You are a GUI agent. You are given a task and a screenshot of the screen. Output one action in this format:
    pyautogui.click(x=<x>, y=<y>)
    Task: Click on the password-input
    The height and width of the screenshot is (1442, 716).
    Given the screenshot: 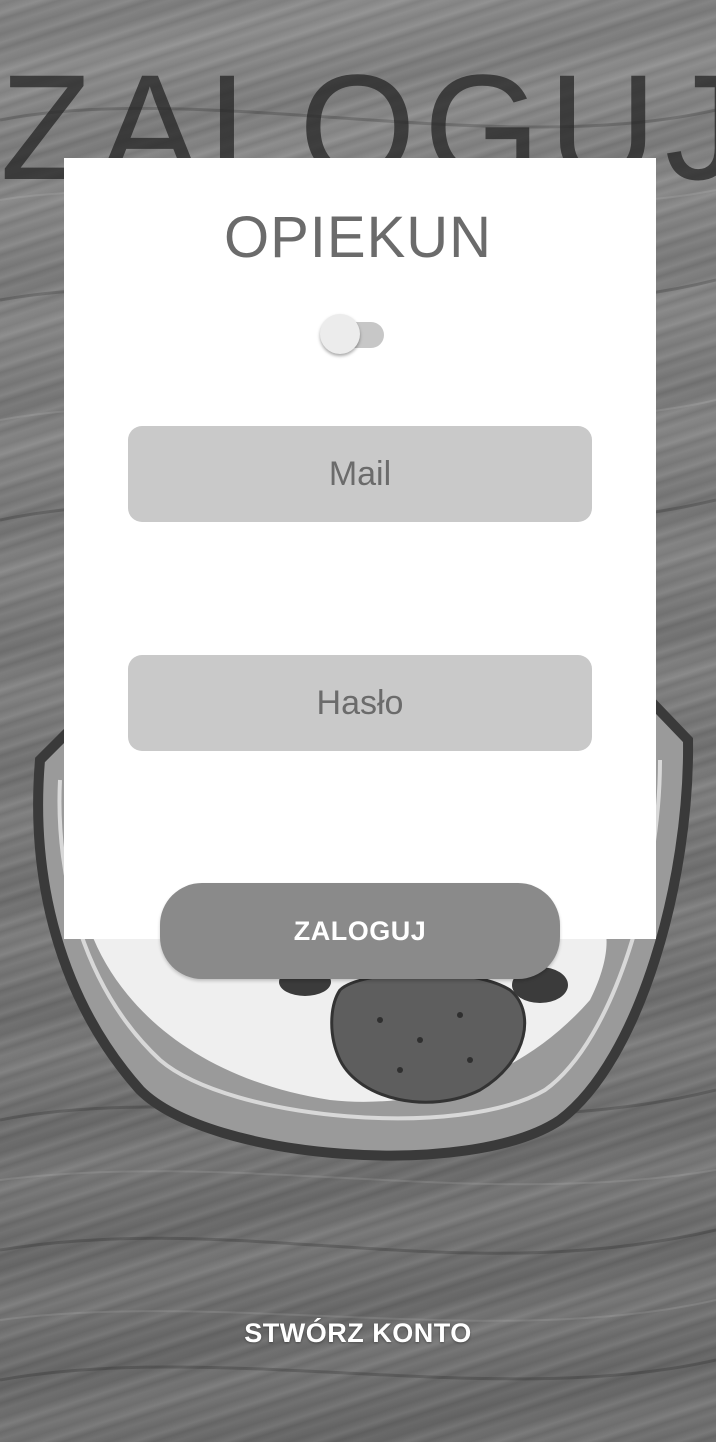 What is the action you would take?
    pyautogui.click(x=360, y=703)
    